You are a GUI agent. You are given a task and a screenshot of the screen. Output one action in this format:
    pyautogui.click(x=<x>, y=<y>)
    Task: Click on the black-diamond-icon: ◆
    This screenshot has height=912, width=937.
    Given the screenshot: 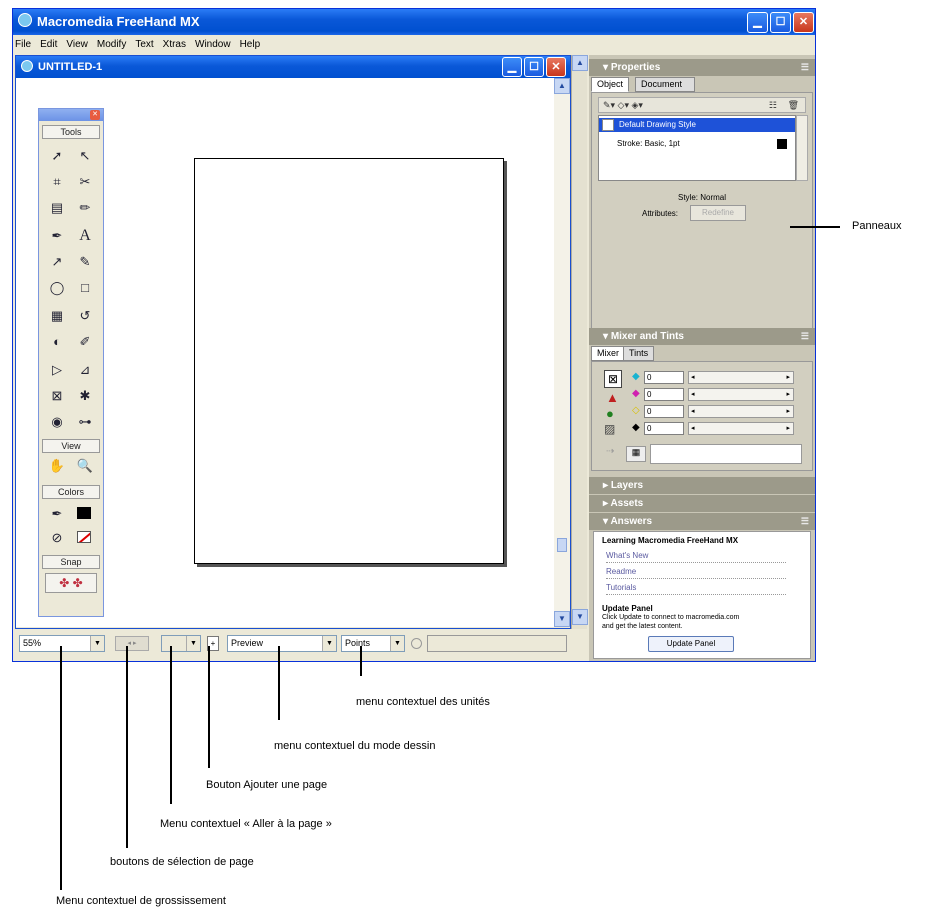 What is the action you would take?
    pyautogui.click(x=636, y=427)
    